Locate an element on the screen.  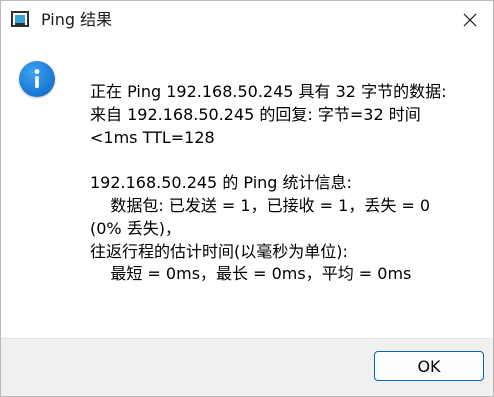
close-icon is located at coordinates (470, 20).